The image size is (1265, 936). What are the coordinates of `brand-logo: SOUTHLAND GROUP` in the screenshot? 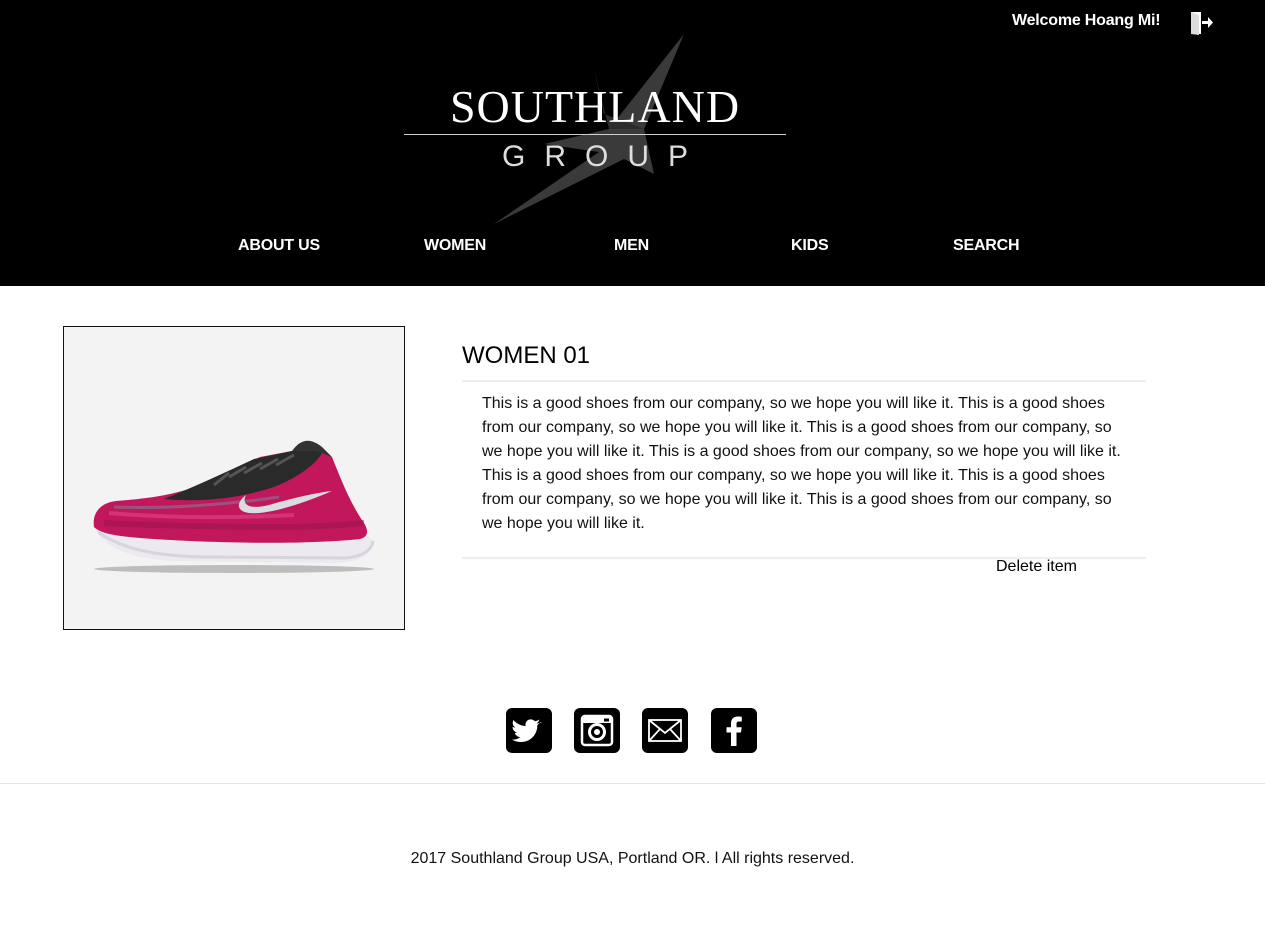 It's located at (595, 129).